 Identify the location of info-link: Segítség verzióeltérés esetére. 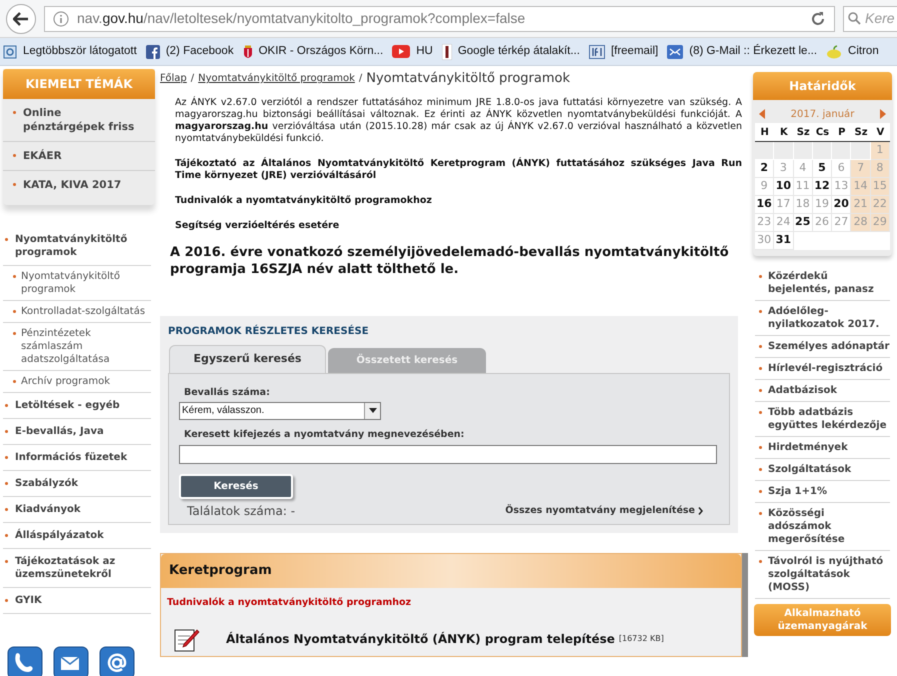
(458, 226).